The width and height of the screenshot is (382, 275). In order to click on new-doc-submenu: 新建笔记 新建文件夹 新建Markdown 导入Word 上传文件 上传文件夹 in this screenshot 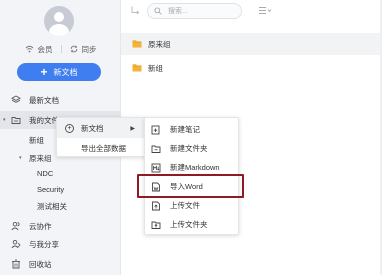, I will do `click(191, 176)`.